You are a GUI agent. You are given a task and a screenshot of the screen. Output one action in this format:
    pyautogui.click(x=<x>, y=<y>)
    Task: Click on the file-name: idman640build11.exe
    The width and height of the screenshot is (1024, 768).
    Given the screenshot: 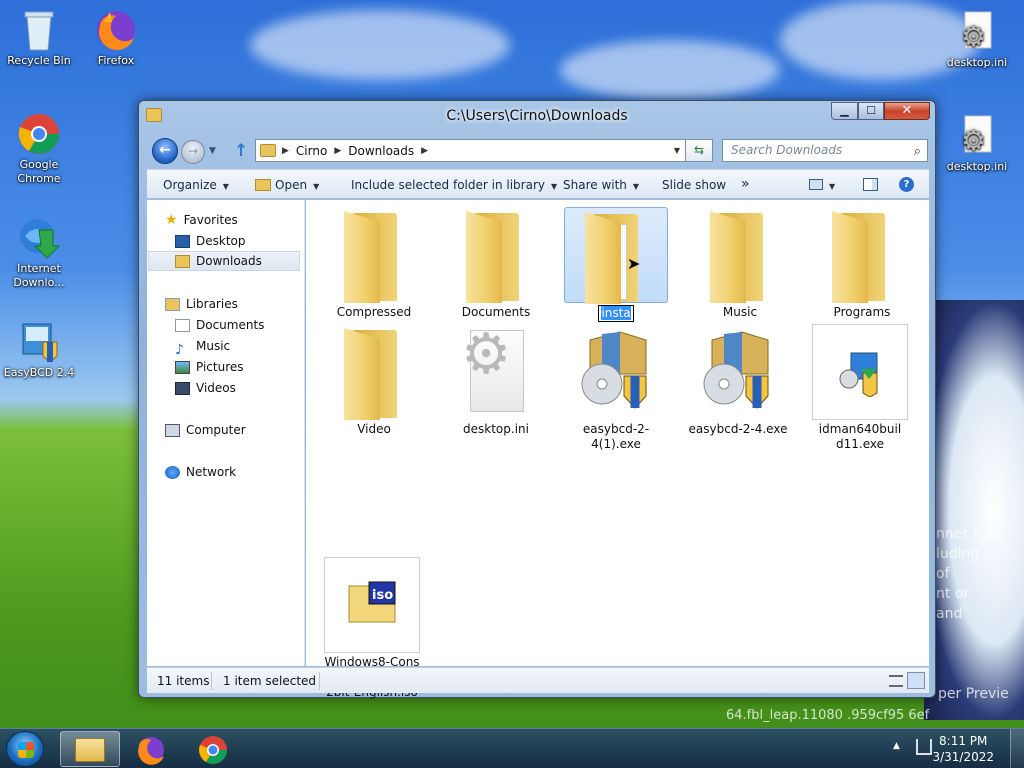 What is the action you would take?
    pyautogui.click(x=860, y=436)
    